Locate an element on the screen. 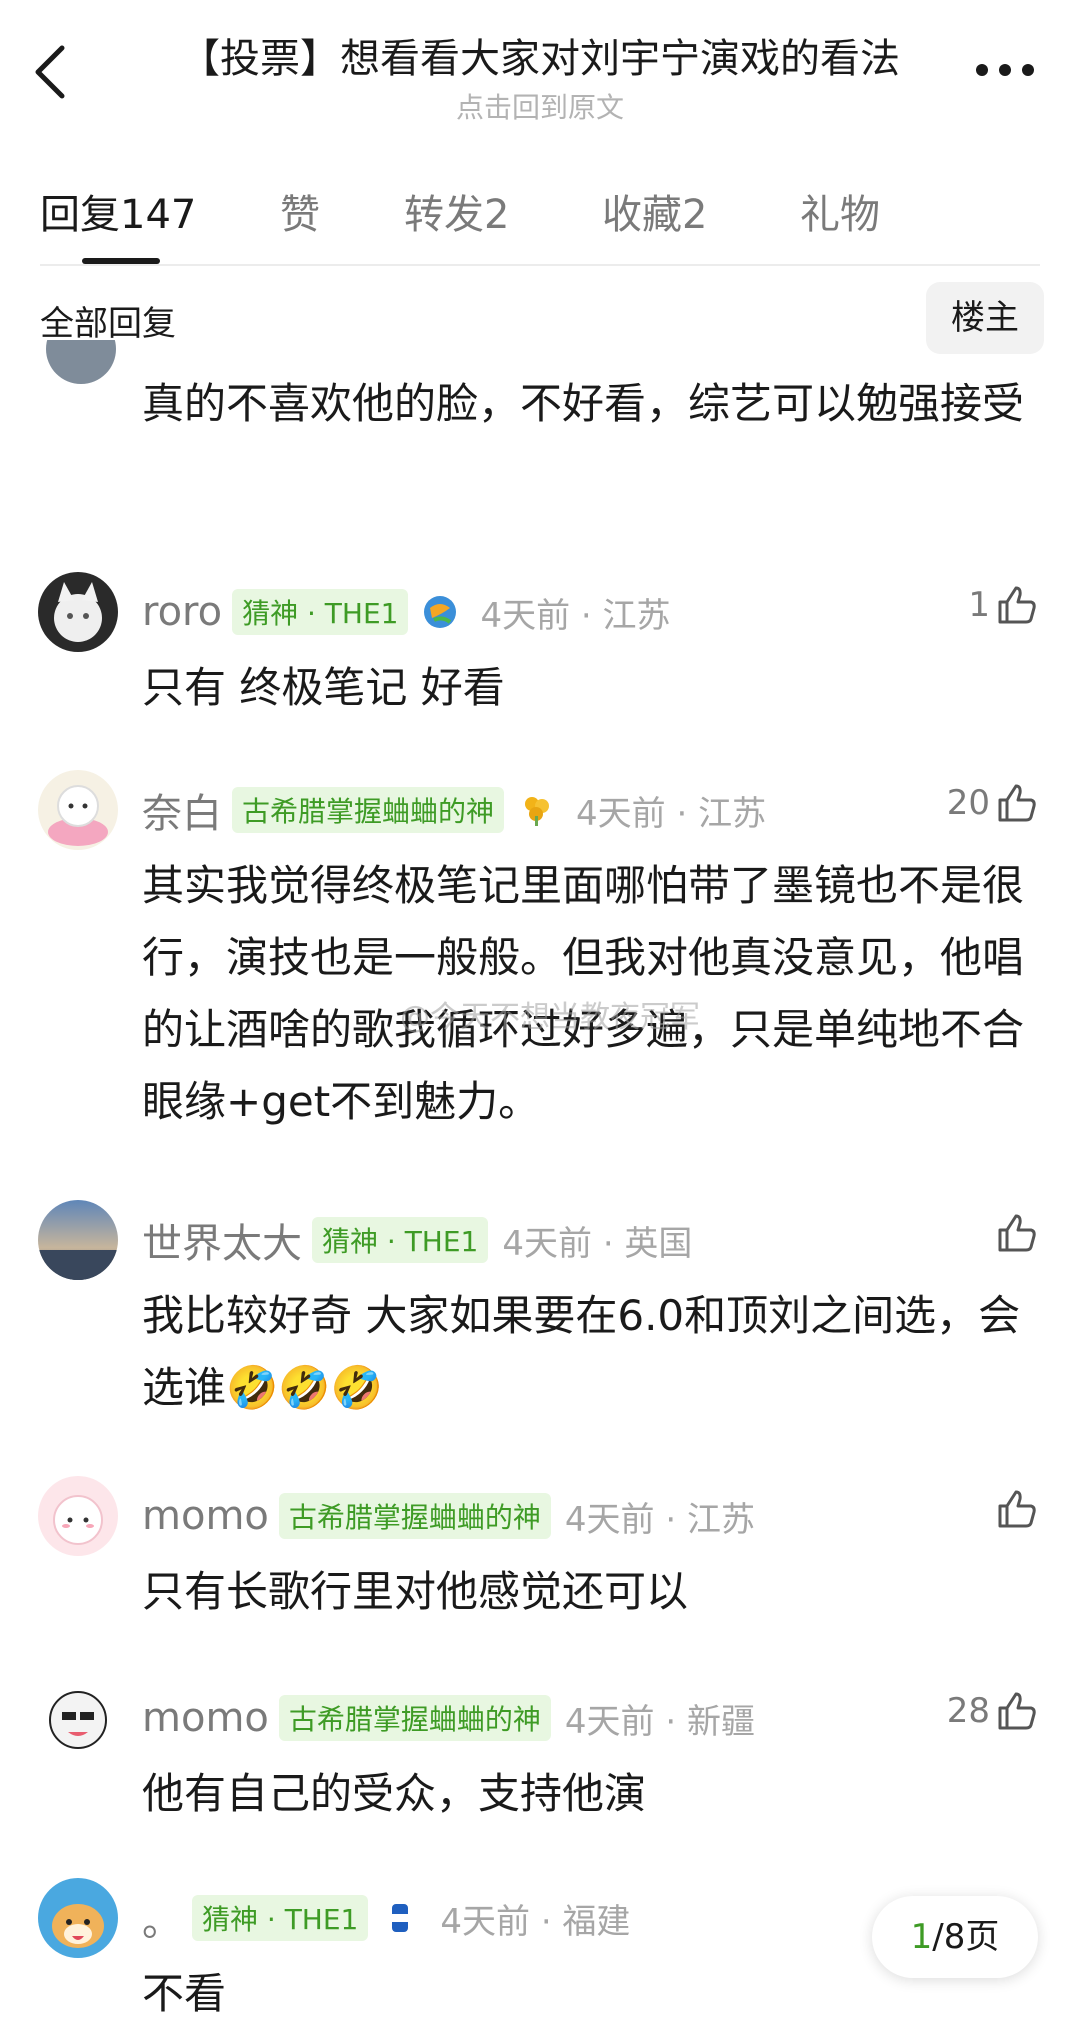  back-button is located at coordinates (60, 77).